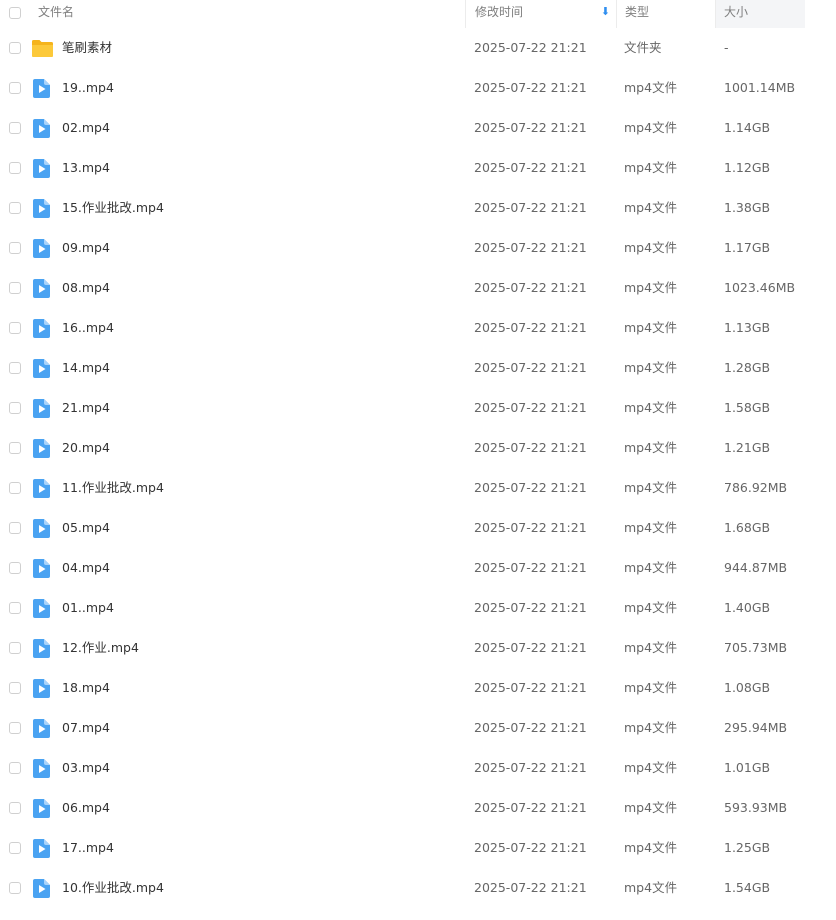 This screenshot has height=920, width=836. Describe the element at coordinates (418, 608) in the screenshot. I see `file-row: 01..mp4 2025-07-22 21:21 mp4文件 1.40GB` at that location.